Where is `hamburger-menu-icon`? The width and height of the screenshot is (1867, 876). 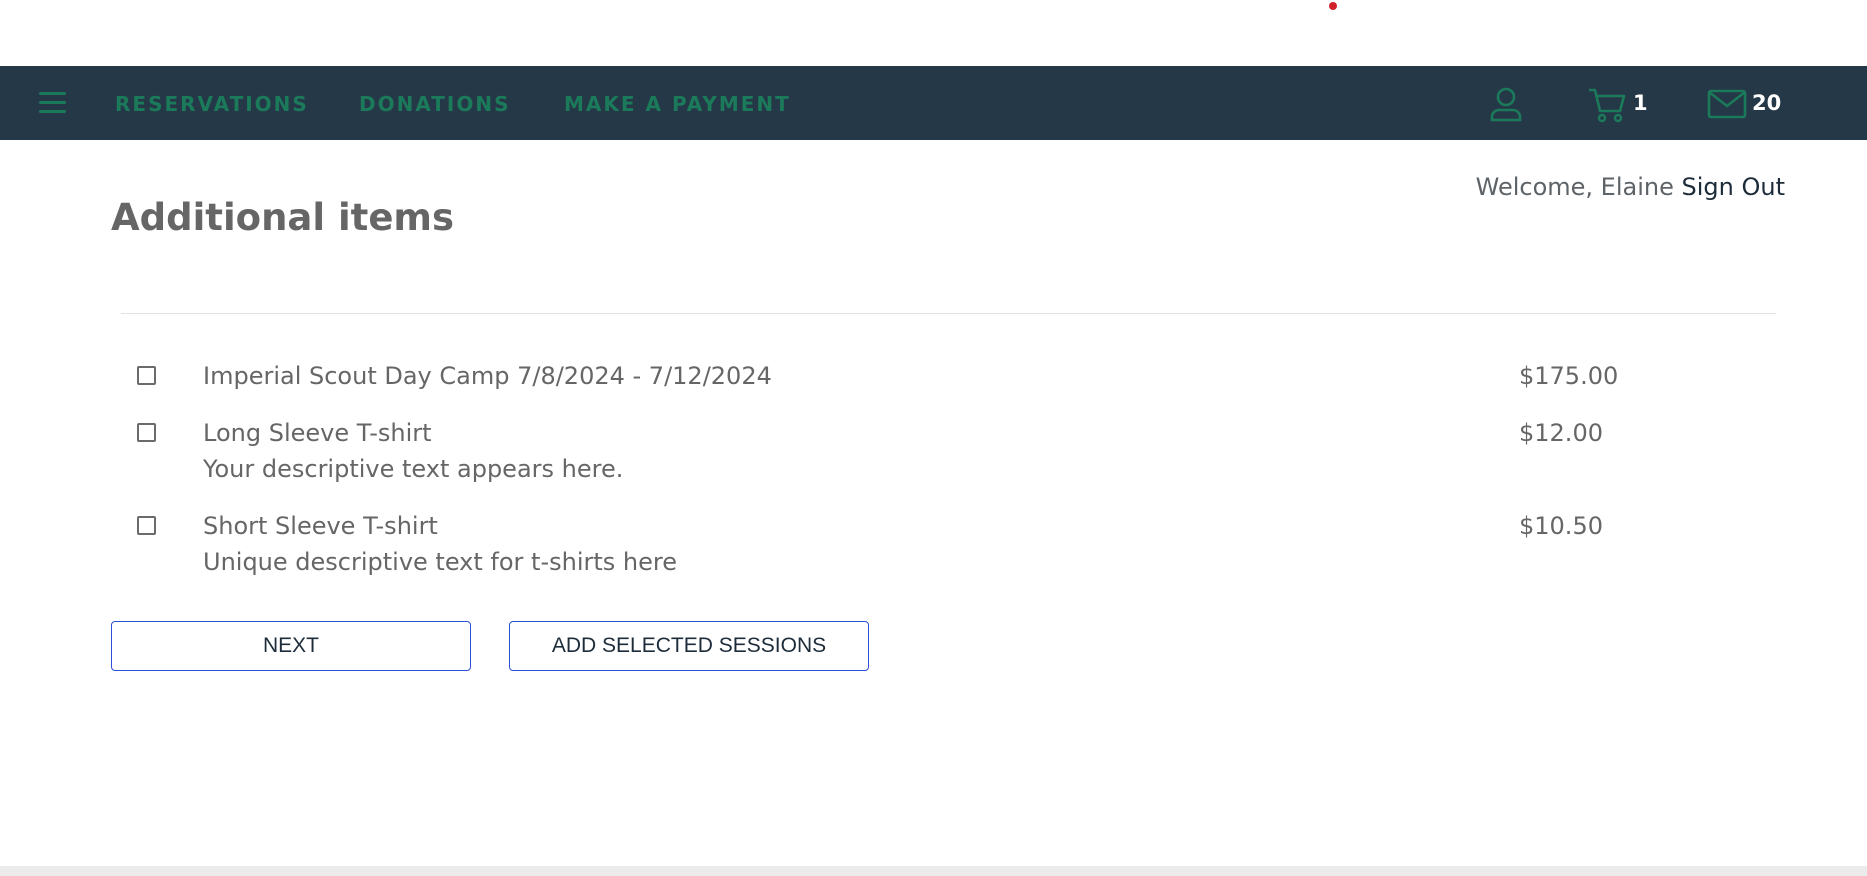 hamburger-menu-icon is located at coordinates (53, 103).